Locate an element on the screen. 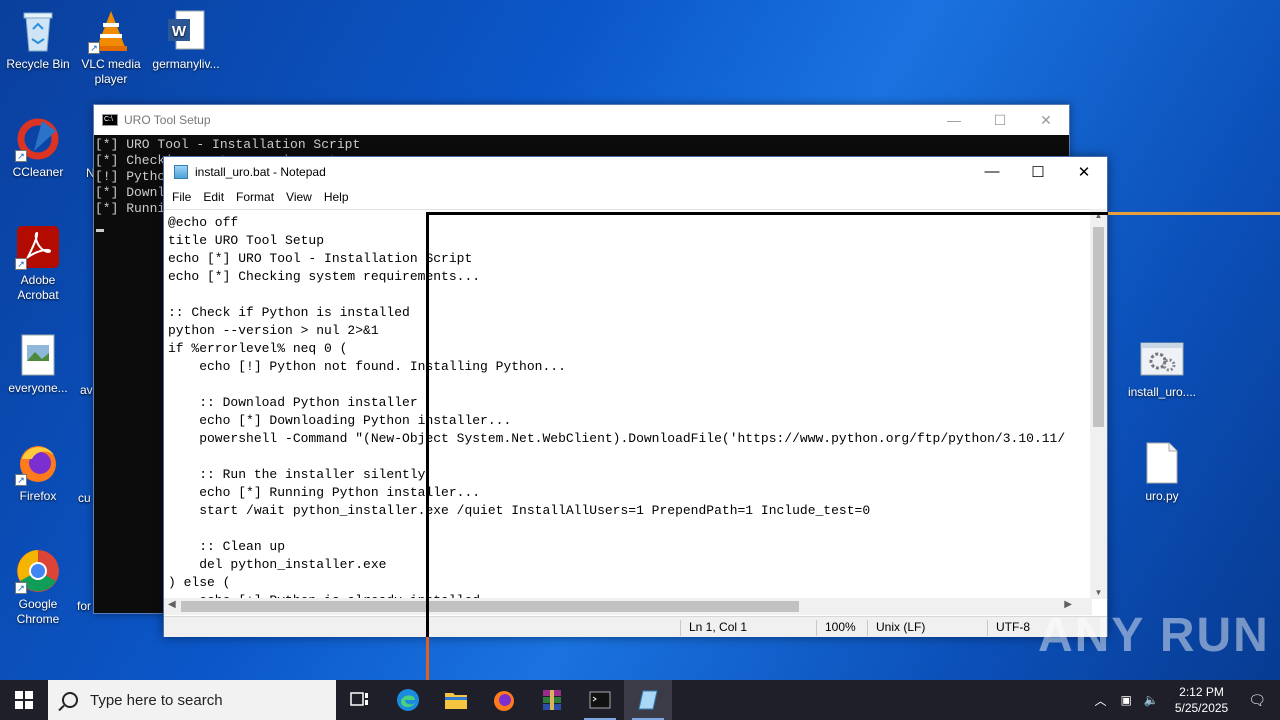 The width and height of the screenshot is (1280, 720). console-title: URO Tool Setup is located at coordinates (167, 120).